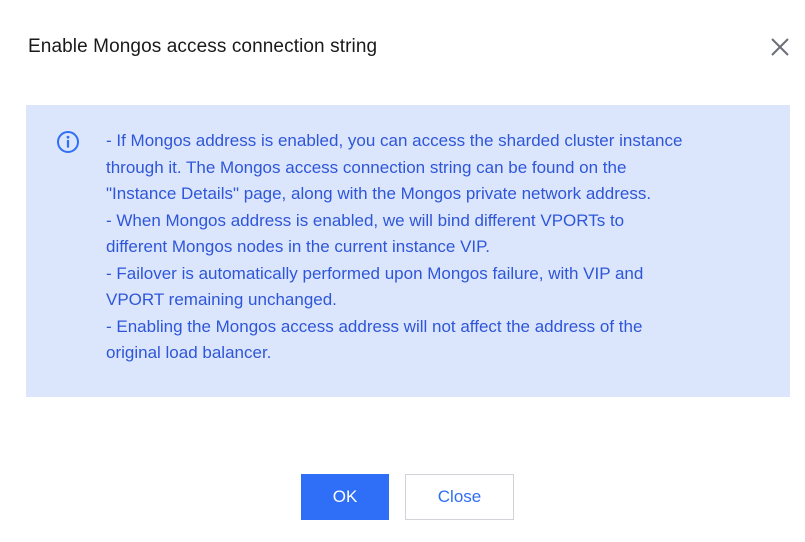 This screenshot has height=542, width=805. Describe the element at coordinates (780, 47) in the screenshot. I see `close-icon` at that location.